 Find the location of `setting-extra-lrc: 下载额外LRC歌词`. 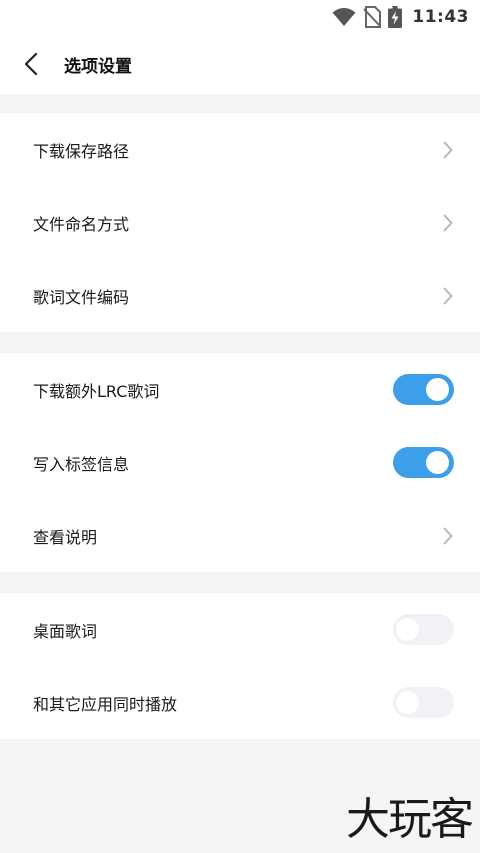

setting-extra-lrc: 下载额外LRC歌词 is located at coordinates (240, 389).